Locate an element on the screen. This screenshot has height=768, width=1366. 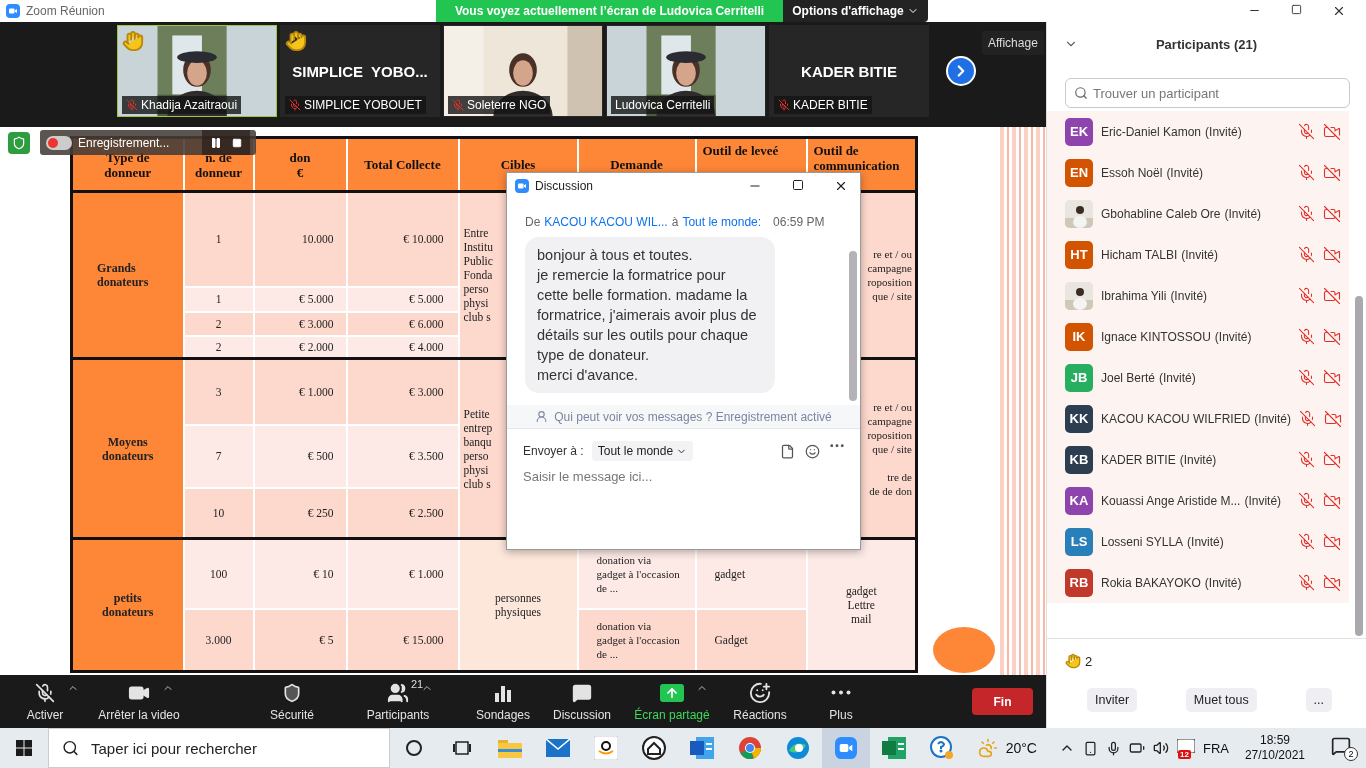
raised-hands-count: 2 is located at coordinates (1089, 661).